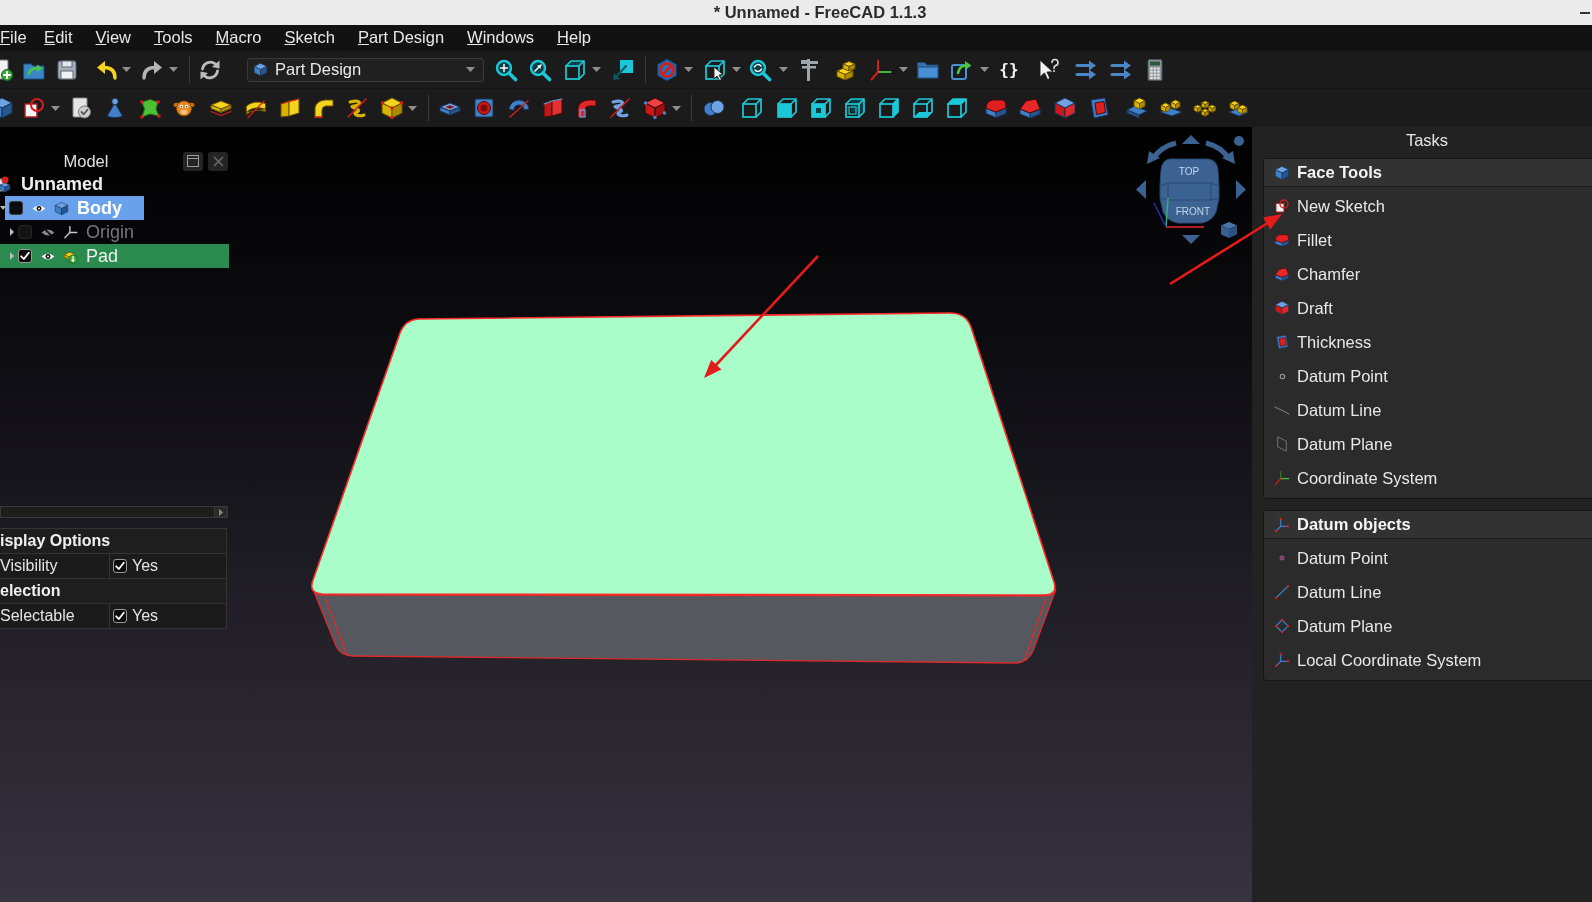  What do you see at coordinates (1191, 239) in the screenshot?
I see `down-arrow-icon` at bounding box center [1191, 239].